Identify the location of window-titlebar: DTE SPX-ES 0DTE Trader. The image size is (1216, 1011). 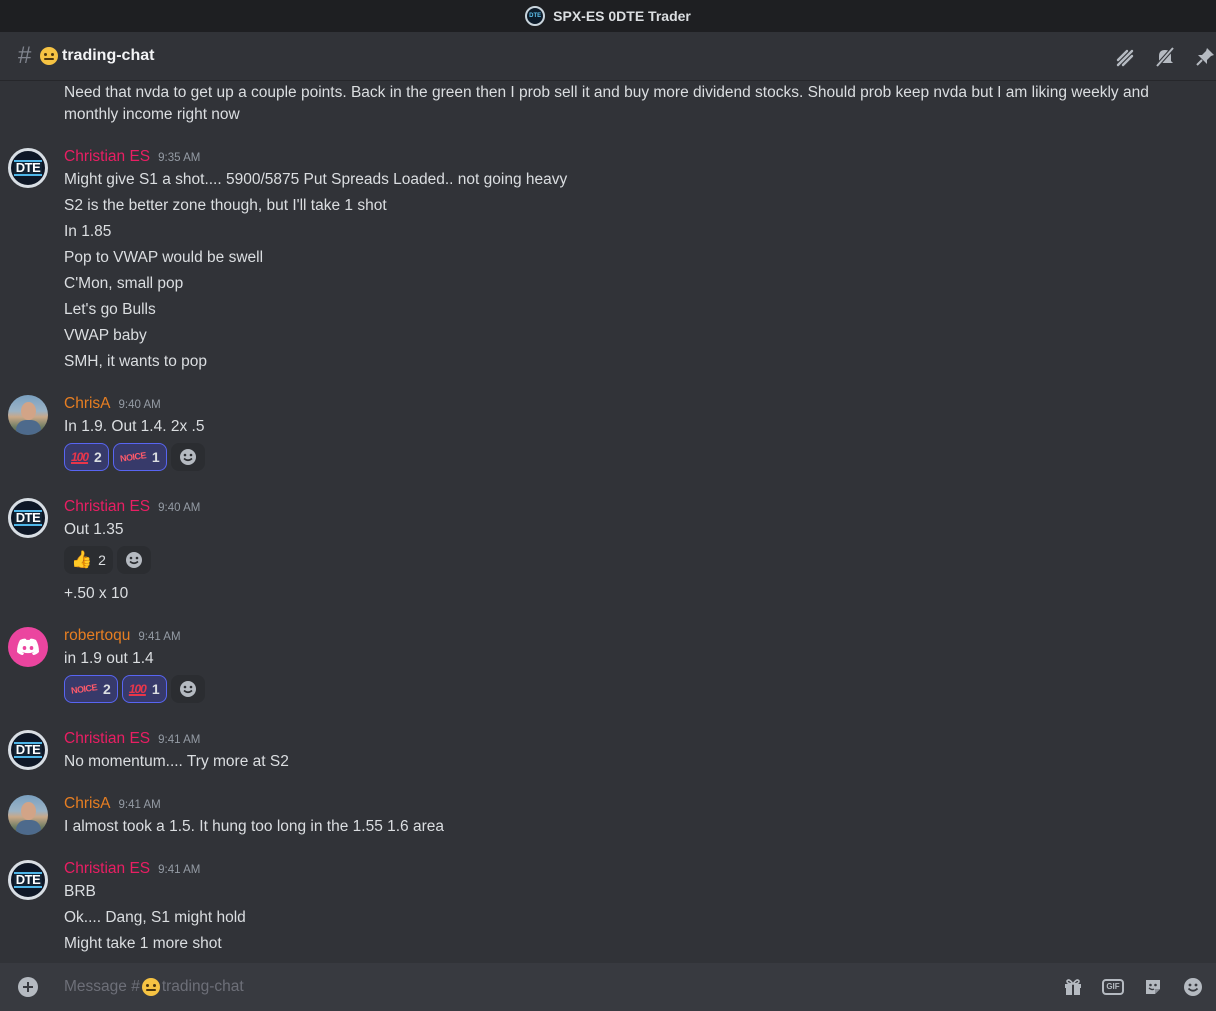
(608, 16).